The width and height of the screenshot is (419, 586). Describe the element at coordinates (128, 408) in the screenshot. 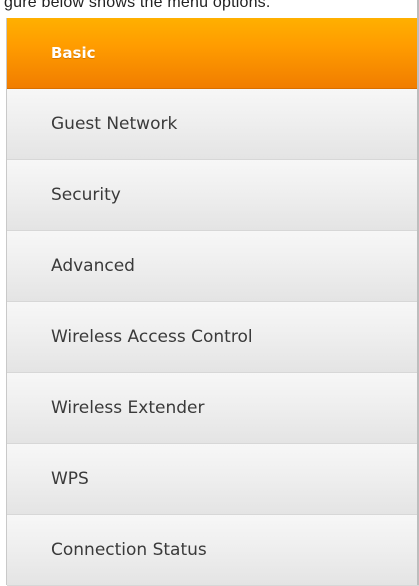

I see `menu-item-label: Wireless Extender` at that location.